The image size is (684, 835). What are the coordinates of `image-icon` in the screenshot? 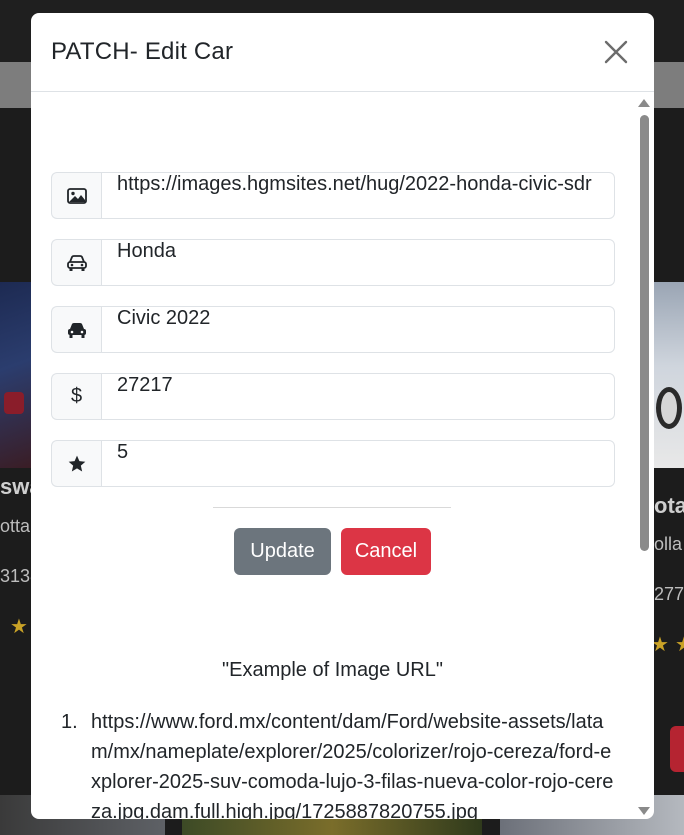 It's located at (76, 195).